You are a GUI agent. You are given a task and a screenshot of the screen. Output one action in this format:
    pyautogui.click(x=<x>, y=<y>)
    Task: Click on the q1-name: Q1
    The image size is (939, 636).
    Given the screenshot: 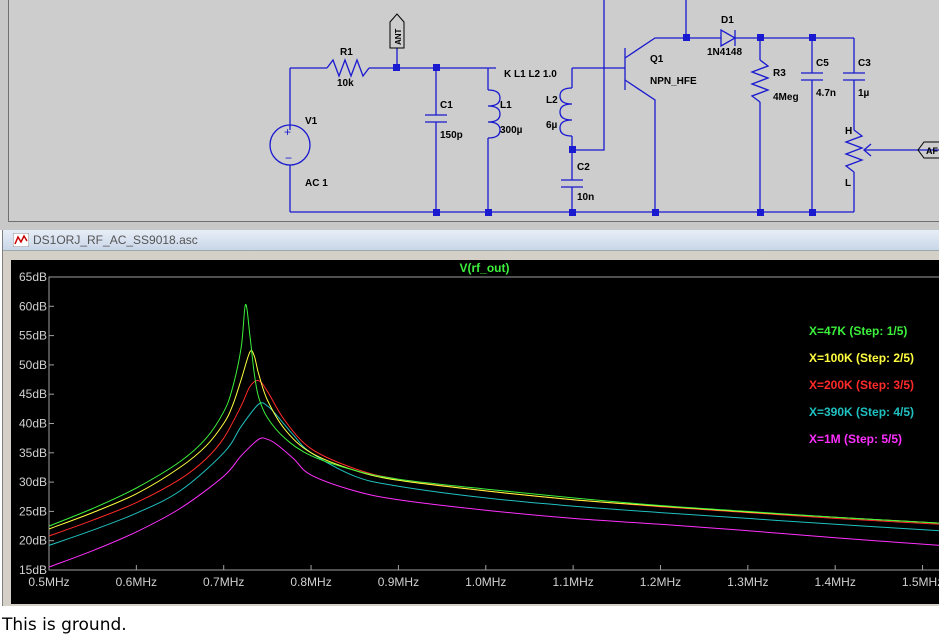 What is the action you would take?
    pyautogui.click(x=657, y=59)
    